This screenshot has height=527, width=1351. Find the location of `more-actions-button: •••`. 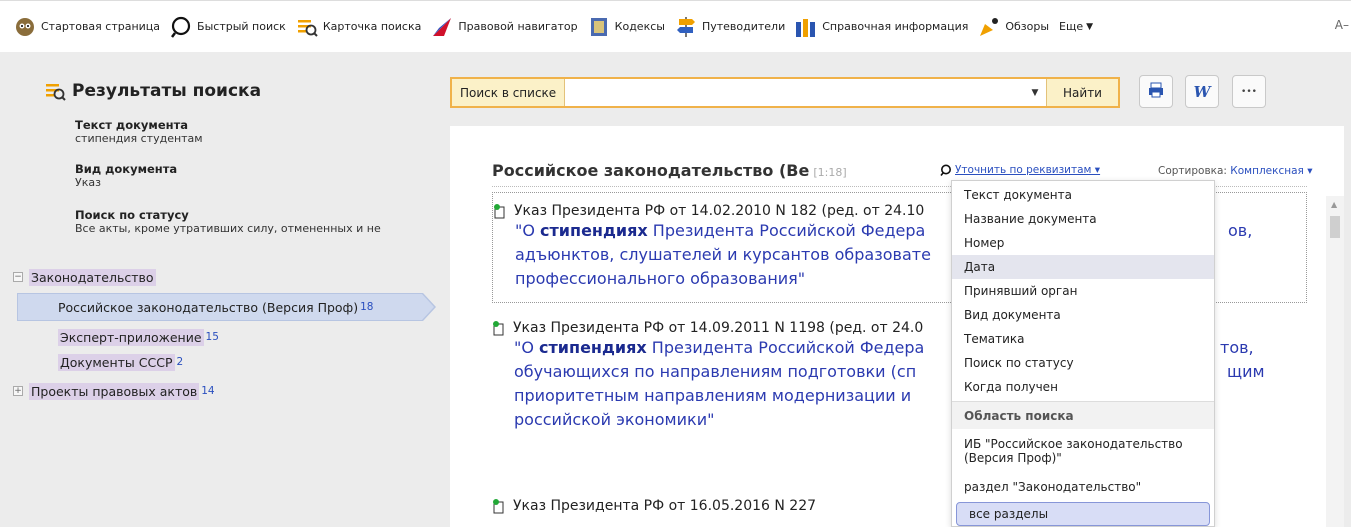

more-actions-button: ••• is located at coordinates (1249, 91).